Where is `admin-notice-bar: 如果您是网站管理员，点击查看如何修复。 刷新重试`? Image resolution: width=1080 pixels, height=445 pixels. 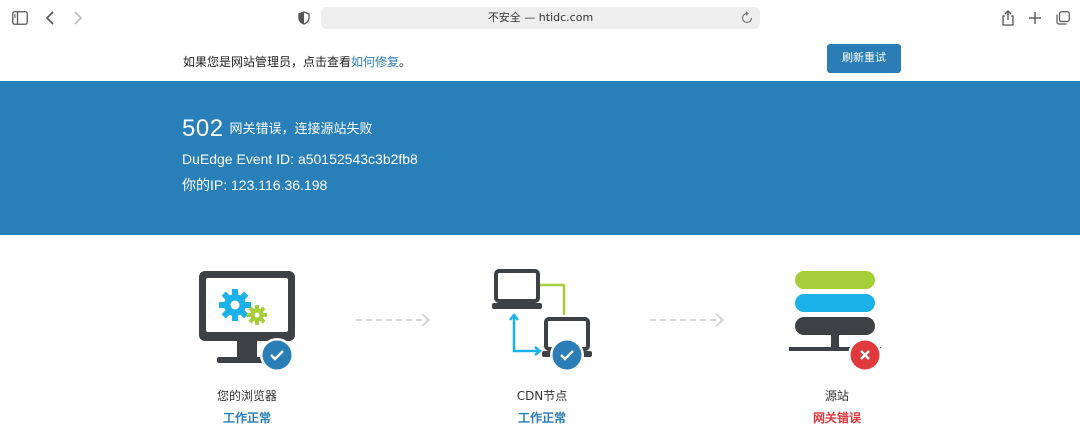 admin-notice-bar: 如果您是网站管理员，点击查看如何修复。 刷新重试 is located at coordinates (540, 58).